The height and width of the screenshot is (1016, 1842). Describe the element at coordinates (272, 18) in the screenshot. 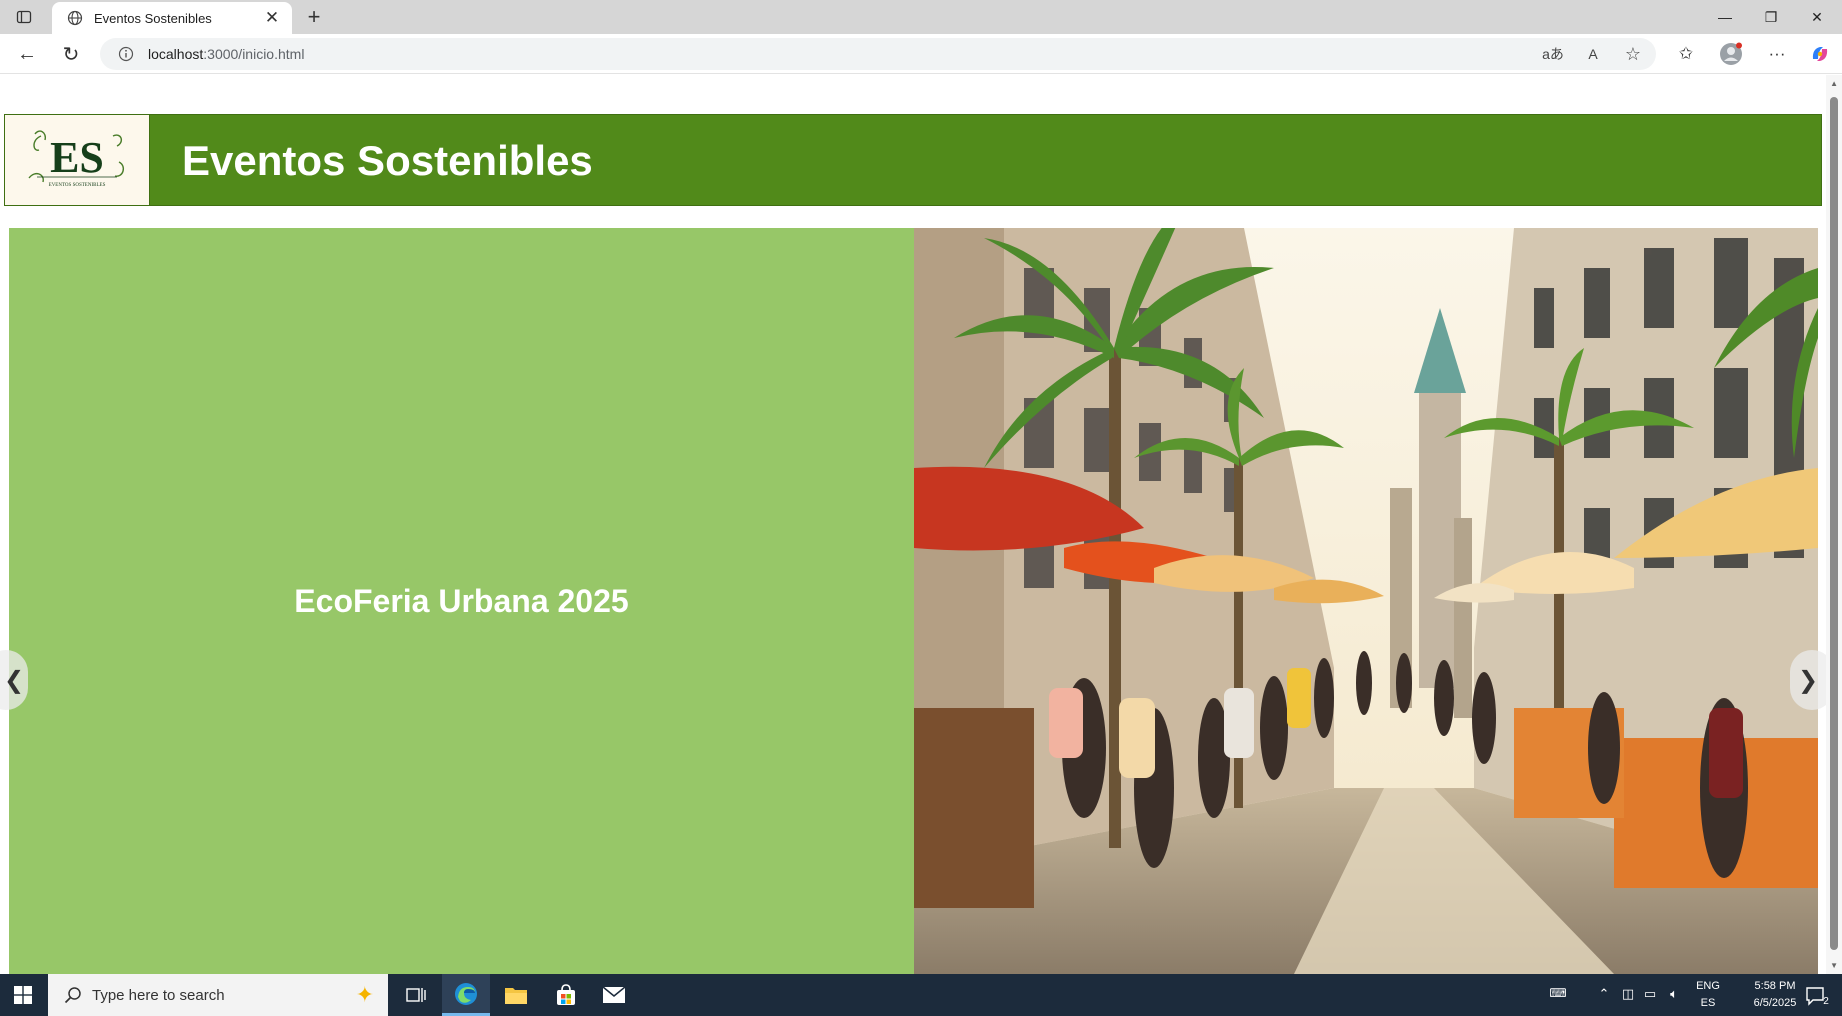

I see `close-tab-icon: ✕` at that location.